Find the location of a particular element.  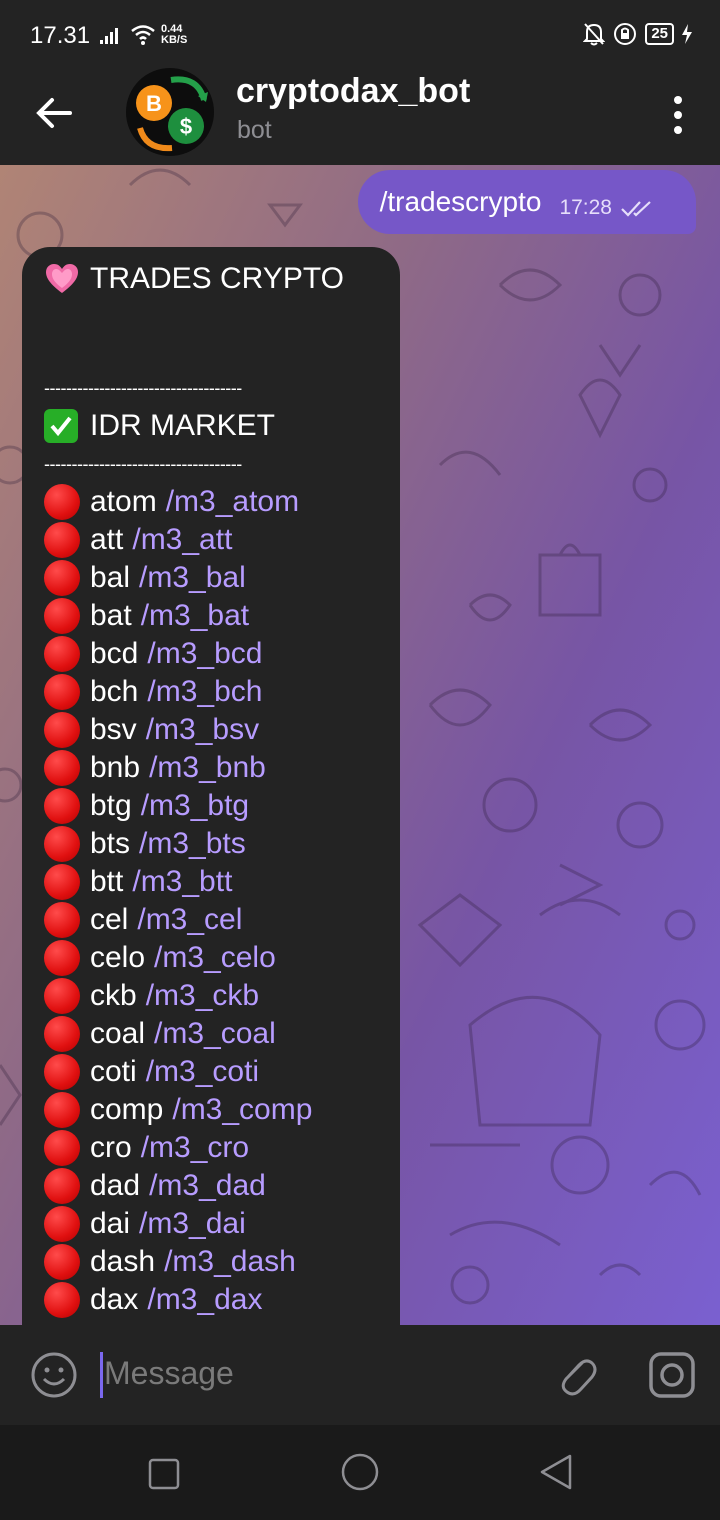

coin-name: bsv is located at coordinates (113, 729).